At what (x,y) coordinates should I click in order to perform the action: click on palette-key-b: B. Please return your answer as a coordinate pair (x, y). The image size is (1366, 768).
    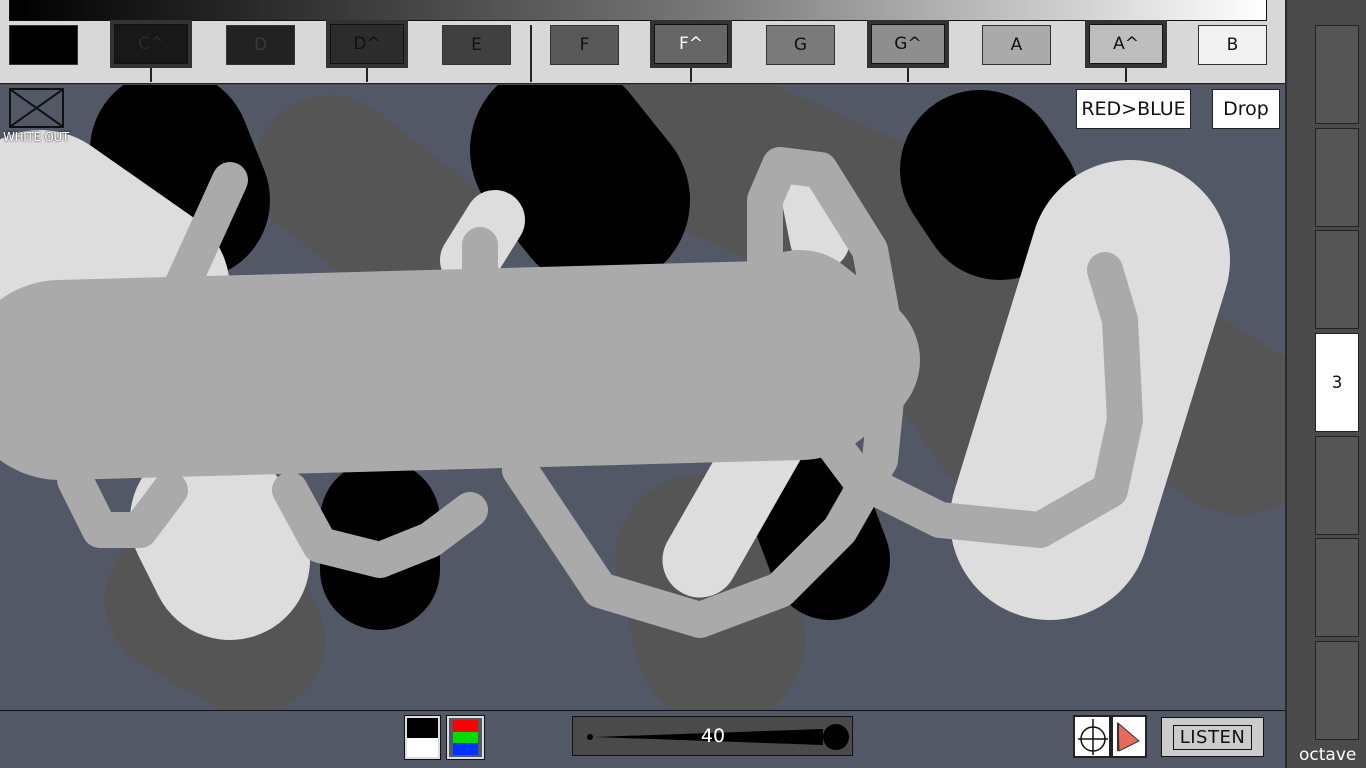
    Looking at the image, I should click on (1232, 45).